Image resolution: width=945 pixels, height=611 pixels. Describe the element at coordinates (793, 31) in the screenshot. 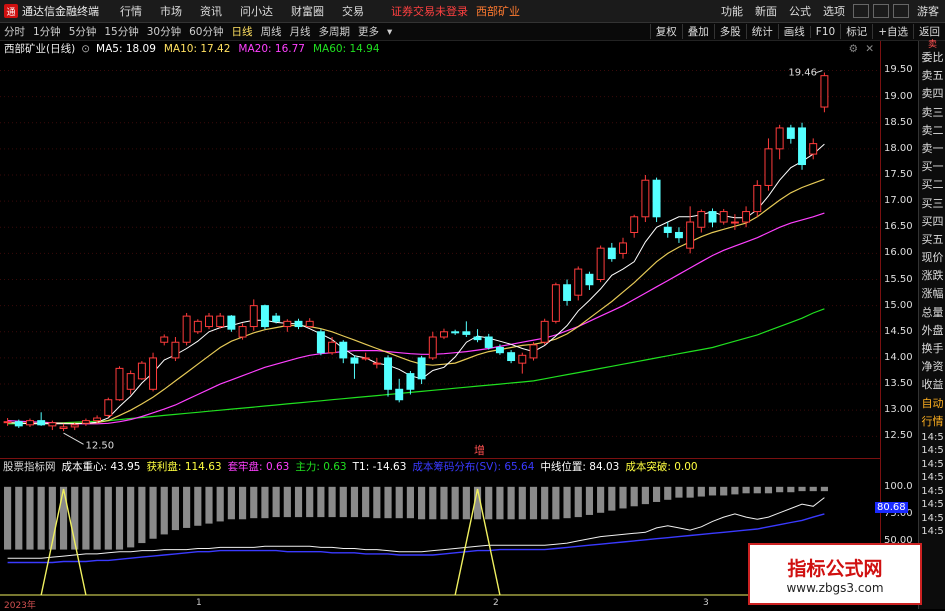

I see `tool-draw-line: 画线` at that location.